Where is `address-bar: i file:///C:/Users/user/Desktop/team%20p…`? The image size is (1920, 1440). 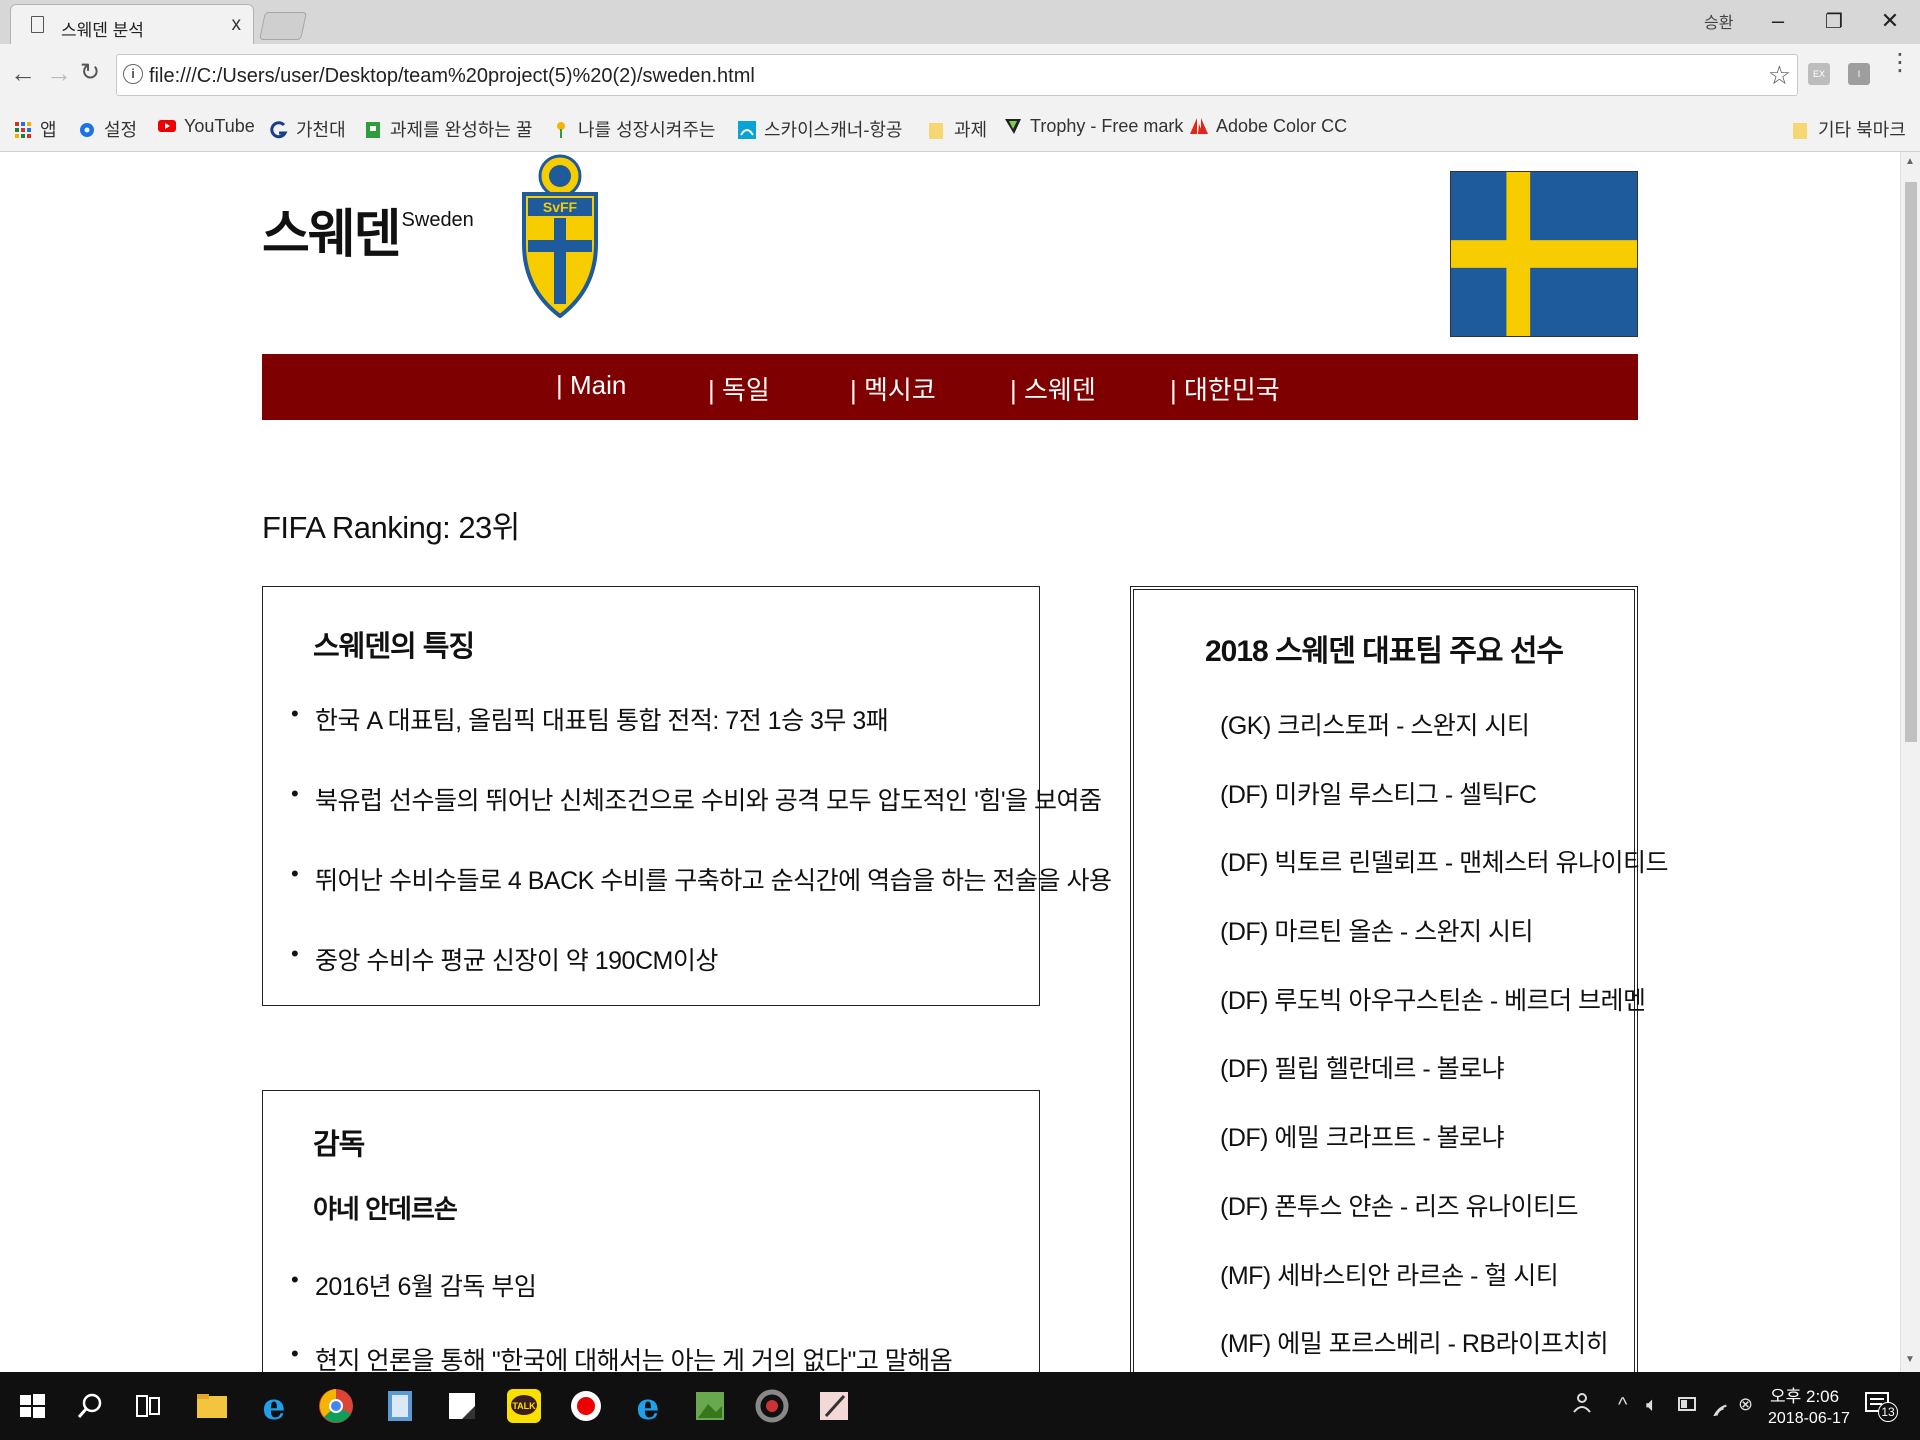 address-bar: i file:///C:/Users/user/Desktop/team%20p… is located at coordinates (957, 75).